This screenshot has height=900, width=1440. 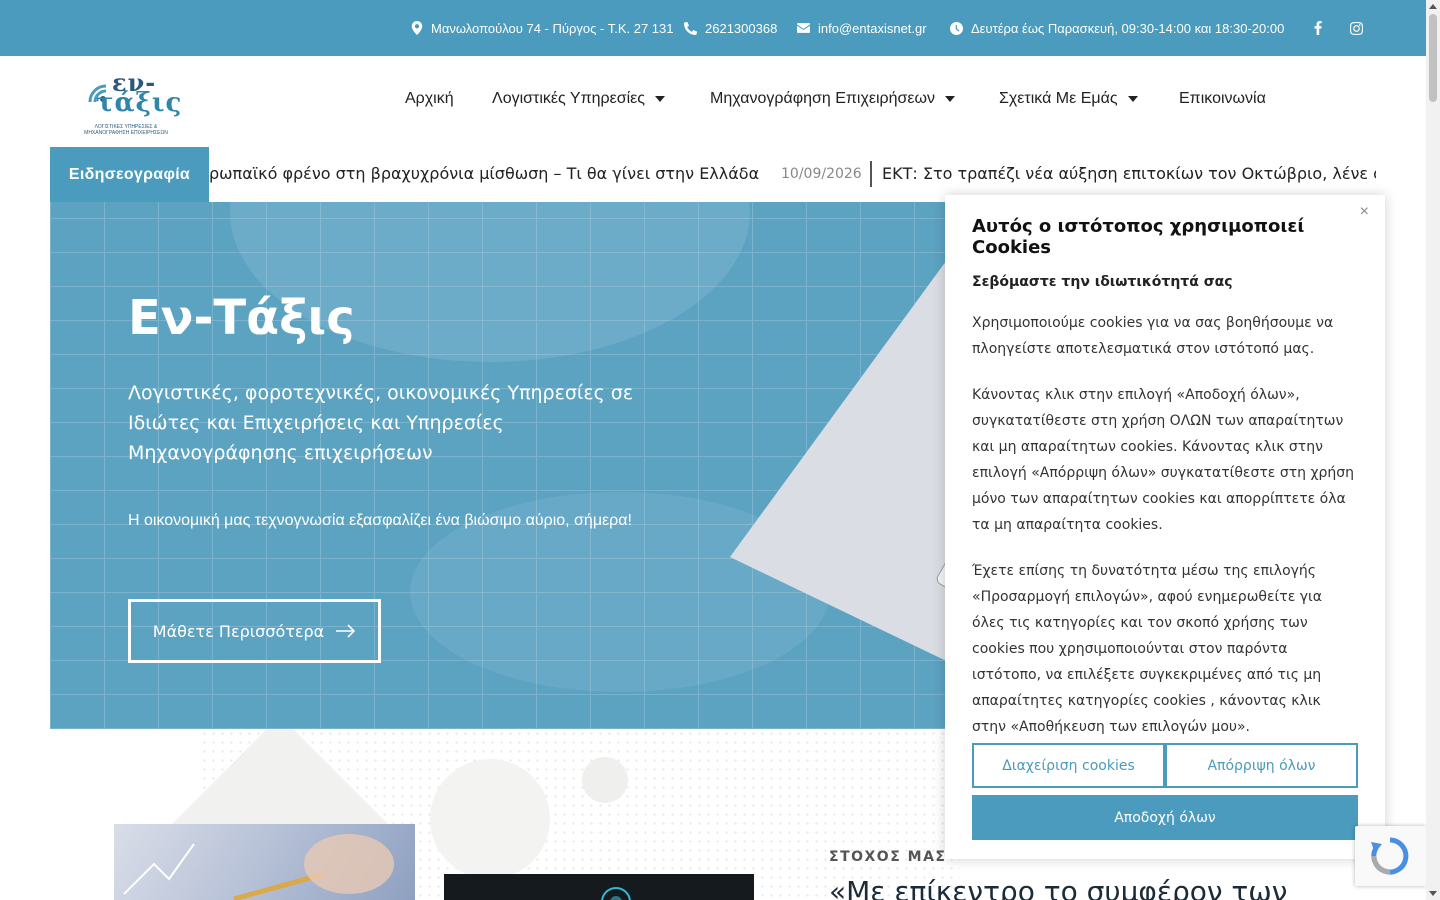 I want to click on chart-pen-illustration, so click(x=258, y=867).